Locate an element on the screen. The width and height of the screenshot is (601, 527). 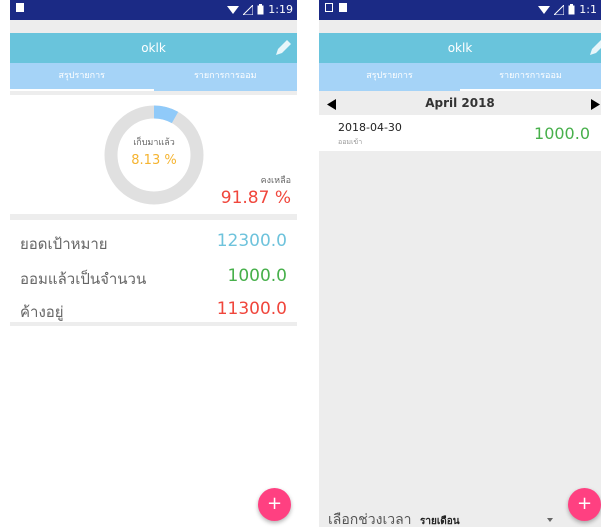
dropdown-arrow-icon is located at coordinates (550, 520).